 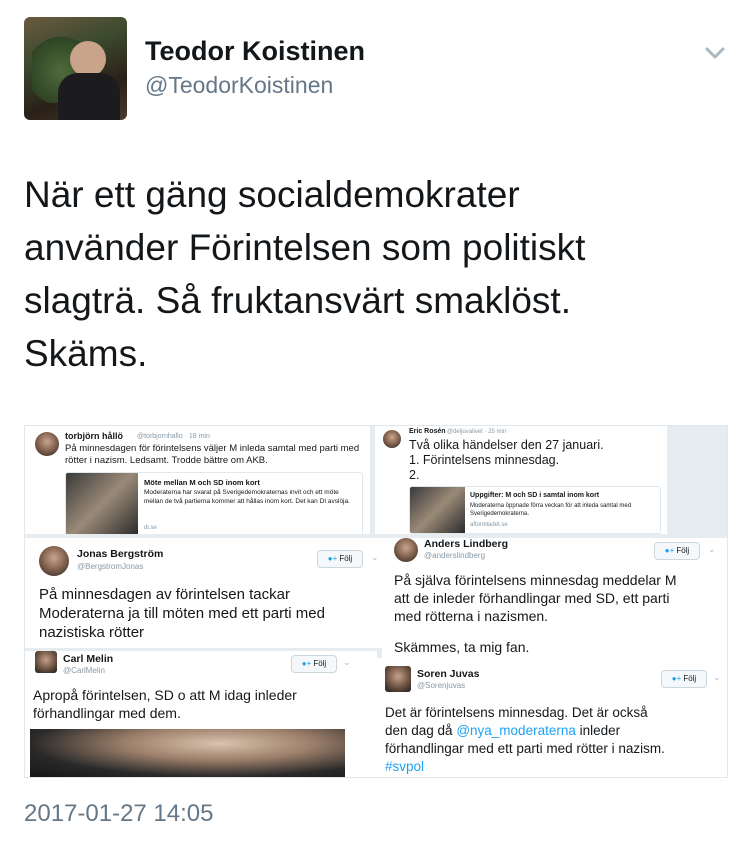 I want to click on tweet-timestamp: 2017-01-27 14:05, so click(x=119, y=814).